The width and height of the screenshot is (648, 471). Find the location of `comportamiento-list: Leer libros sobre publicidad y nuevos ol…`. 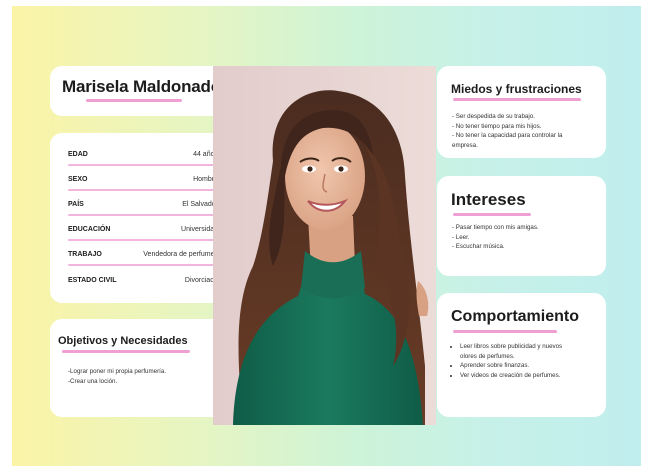

comportamiento-list: Leer libros sobre publicidad y nuevos ol… is located at coordinates (511, 361).